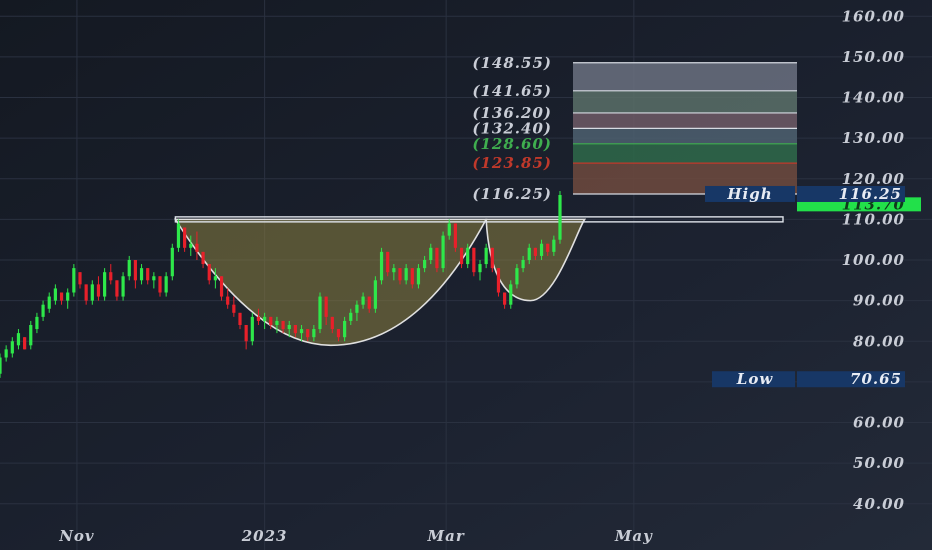  What do you see at coordinates (870, 194) in the screenshot?
I see `high-value: 116.25` at bounding box center [870, 194].